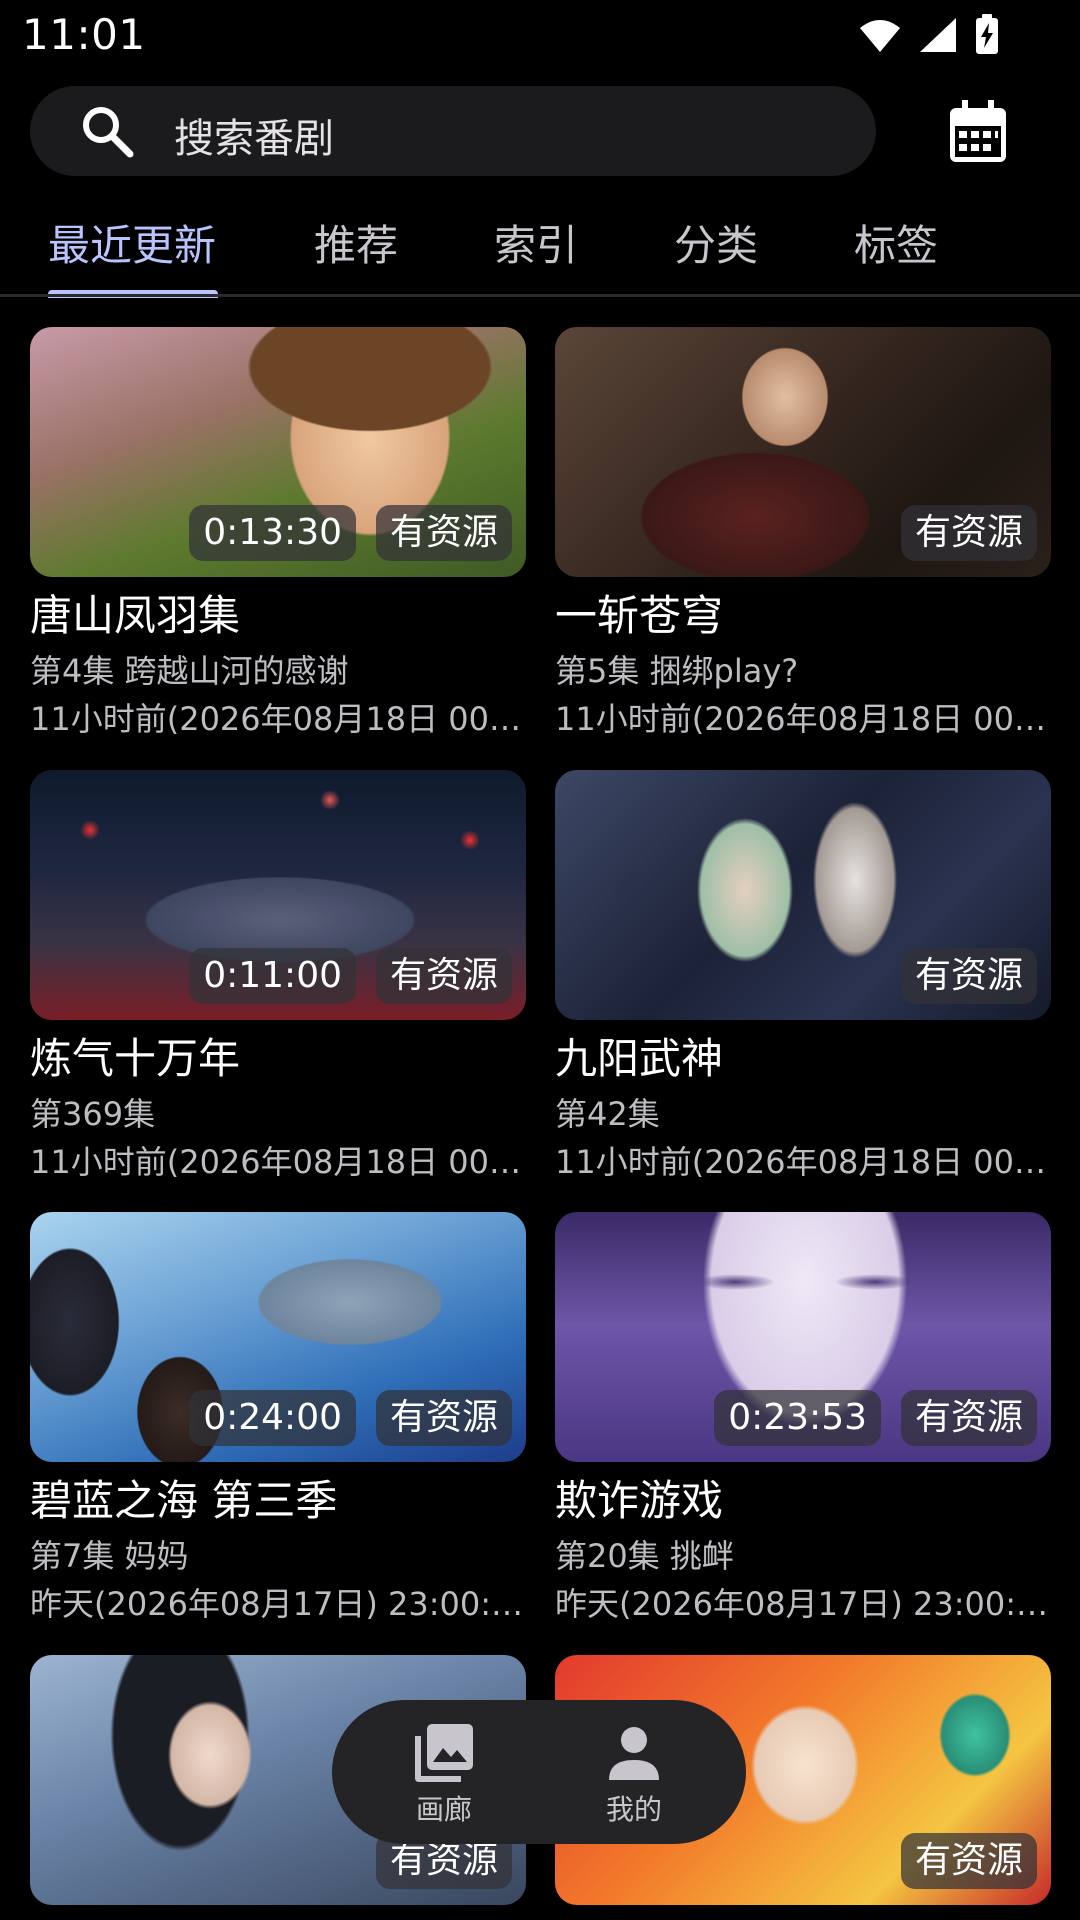  Describe the element at coordinates (444, 1753) in the screenshot. I see `gallery-icon` at that location.